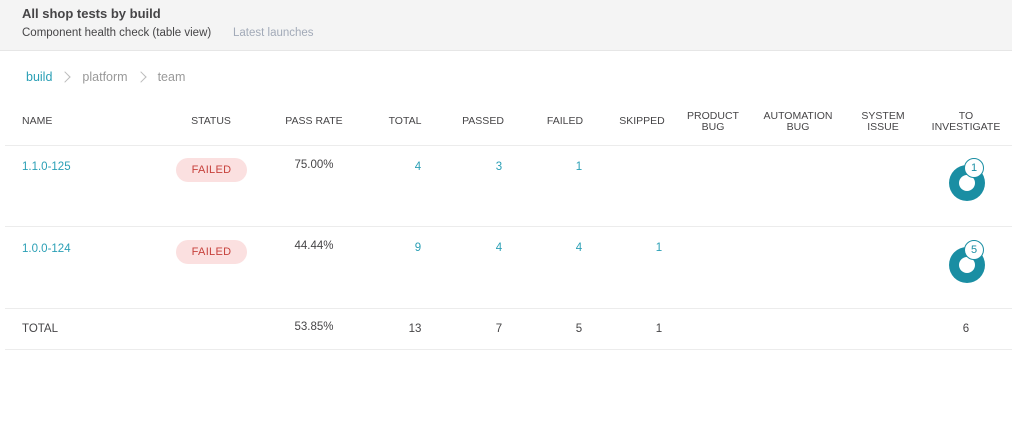 The image size is (1012, 447). Describe the element at coordinates (483, 121) in the screenshot. I see `col-header-passed: PASSED` at that location.